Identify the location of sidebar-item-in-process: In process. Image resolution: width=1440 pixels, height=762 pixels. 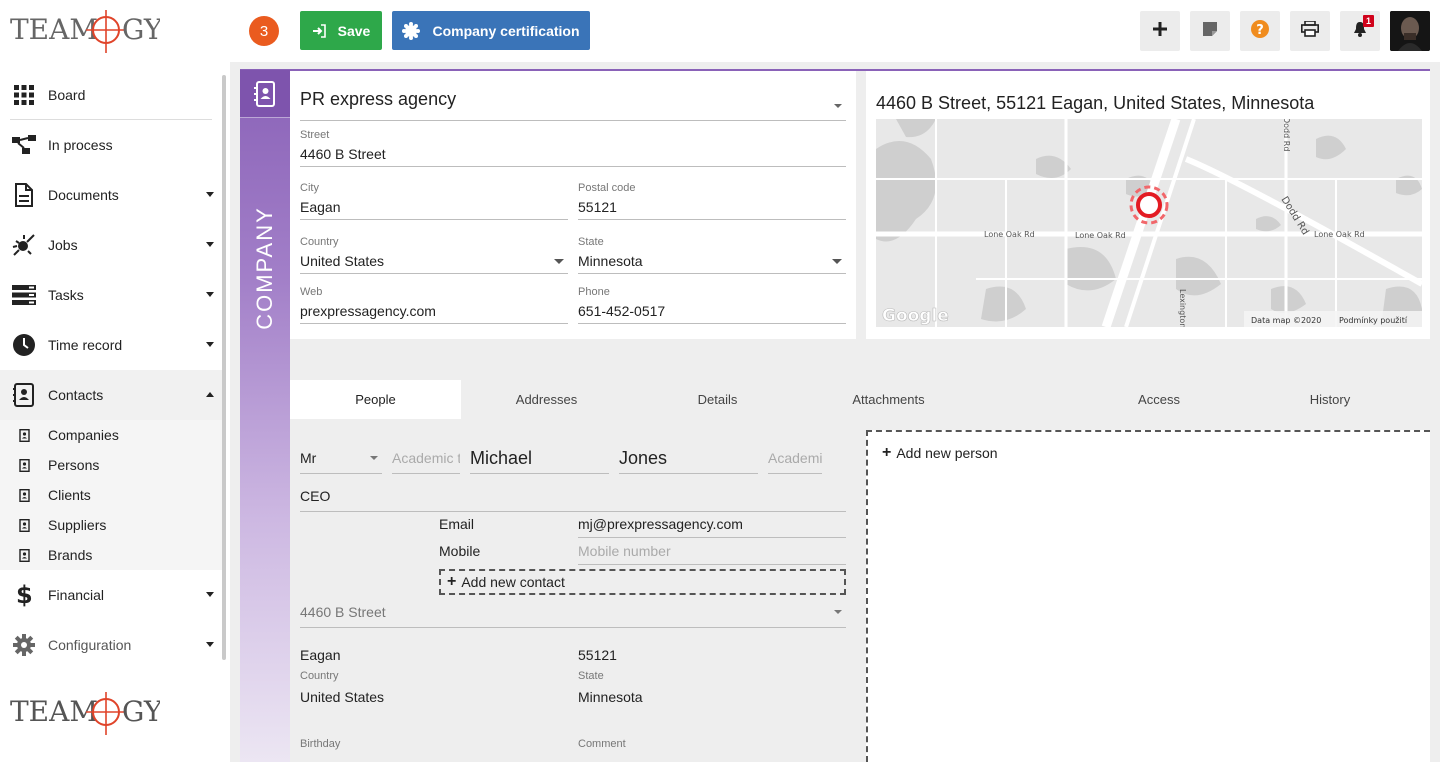
(111, 145).